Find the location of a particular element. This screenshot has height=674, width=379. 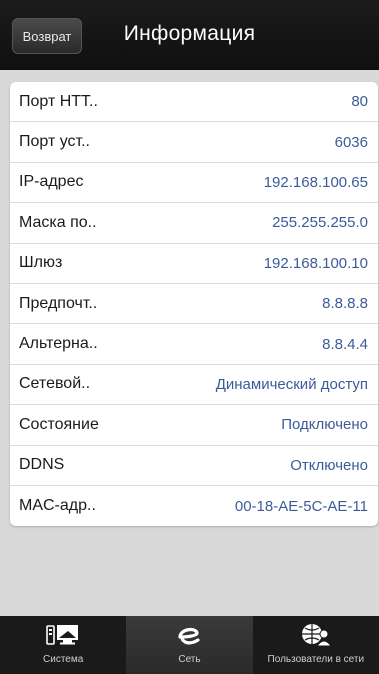

tab-online-users: Пользователи в сети is located at coordinates (316, 645).